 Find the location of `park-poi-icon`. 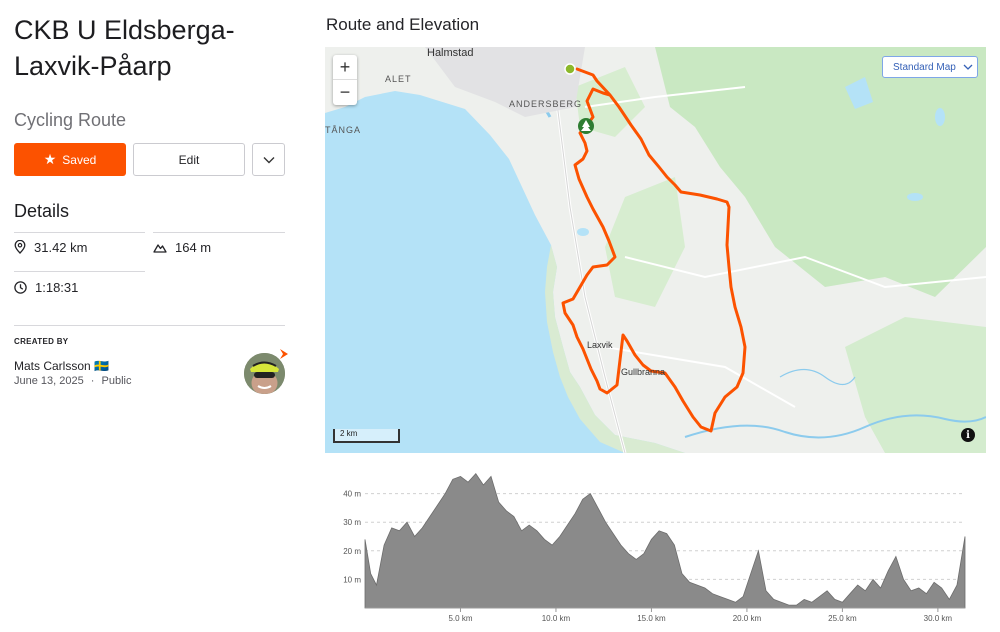

park-poi-icon is located at coordinates (586, 126).